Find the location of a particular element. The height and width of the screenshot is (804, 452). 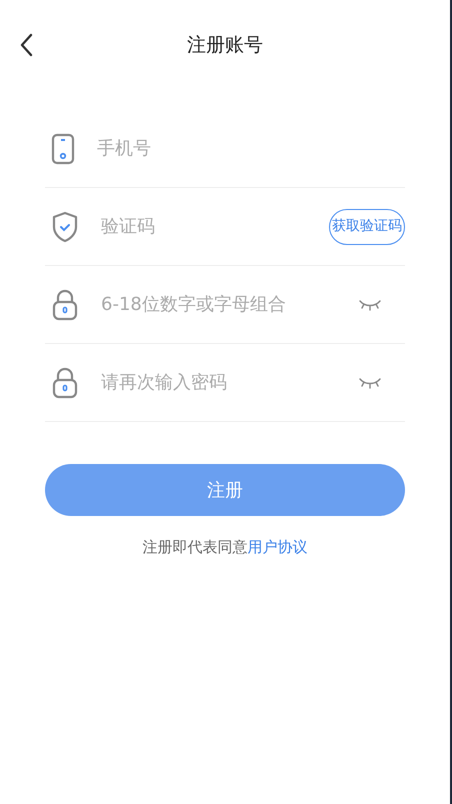

input-field: 手机号 is located at coordinates (251, 148).